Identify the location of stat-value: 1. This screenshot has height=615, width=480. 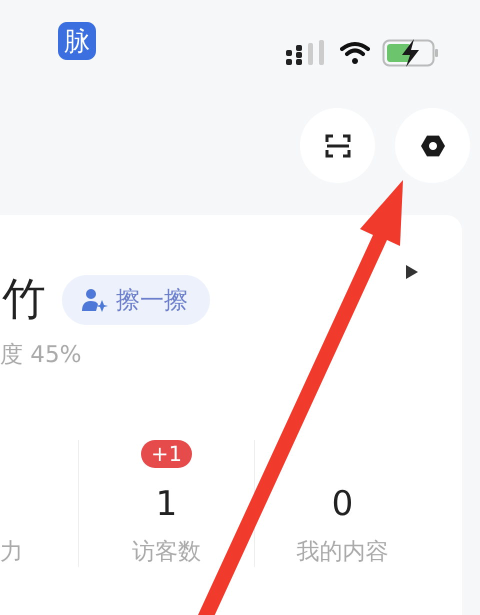
(167, 504).